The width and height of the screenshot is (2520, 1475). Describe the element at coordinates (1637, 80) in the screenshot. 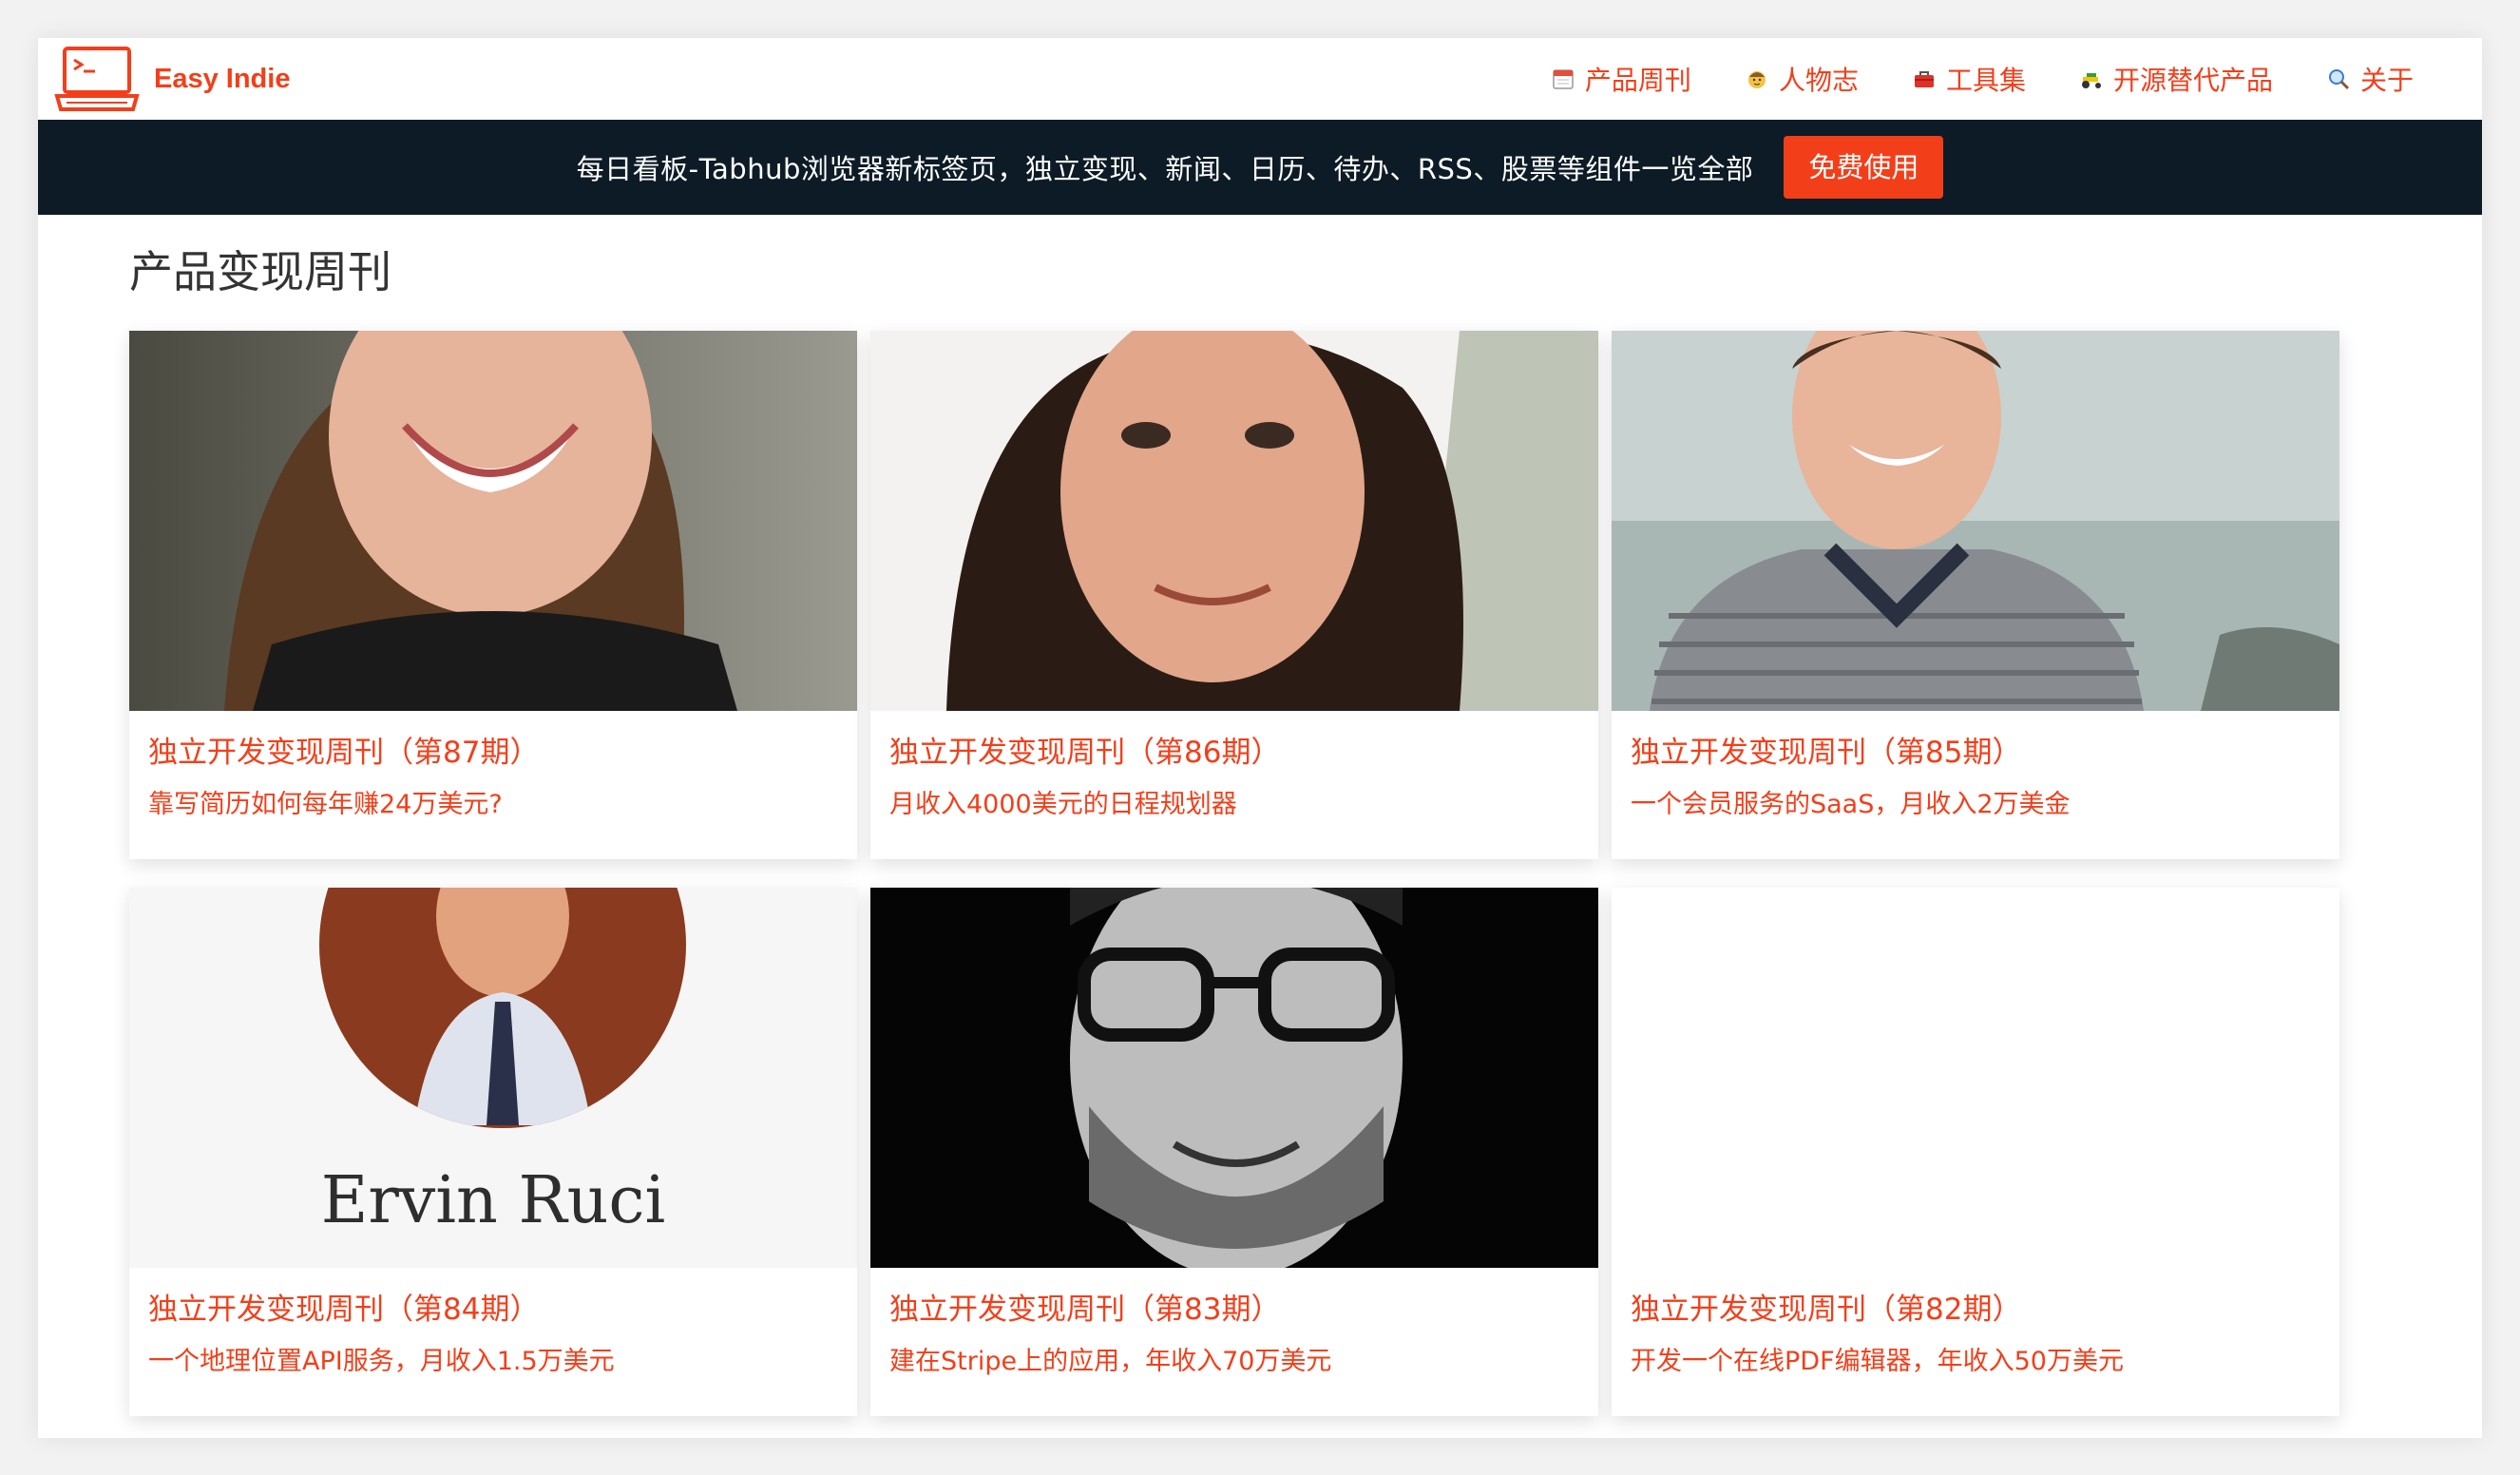

I see `nav-label-weekly: 产品周刊` at that location.